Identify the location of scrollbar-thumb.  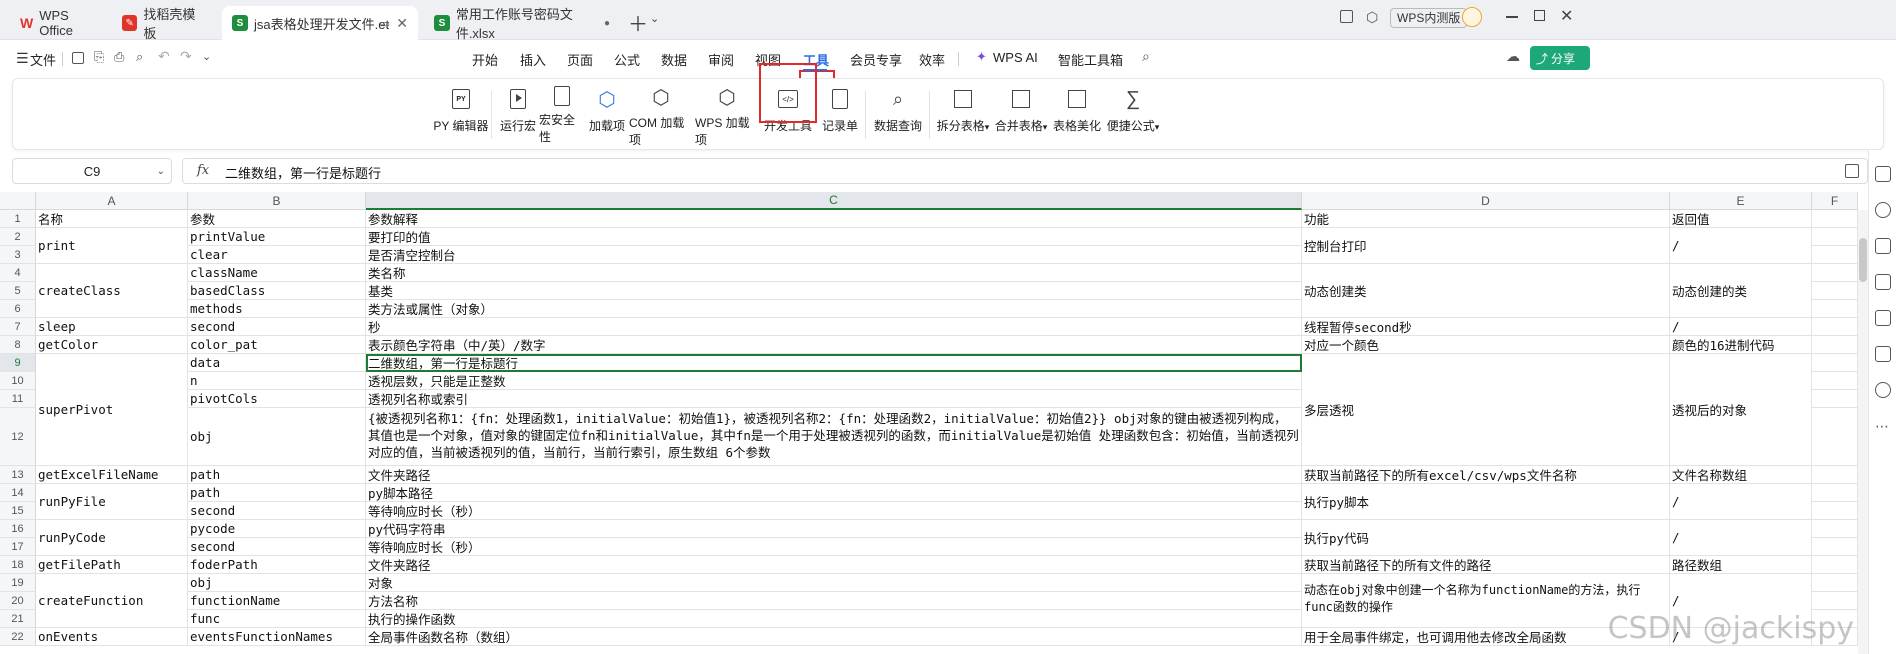
(1863, 260).